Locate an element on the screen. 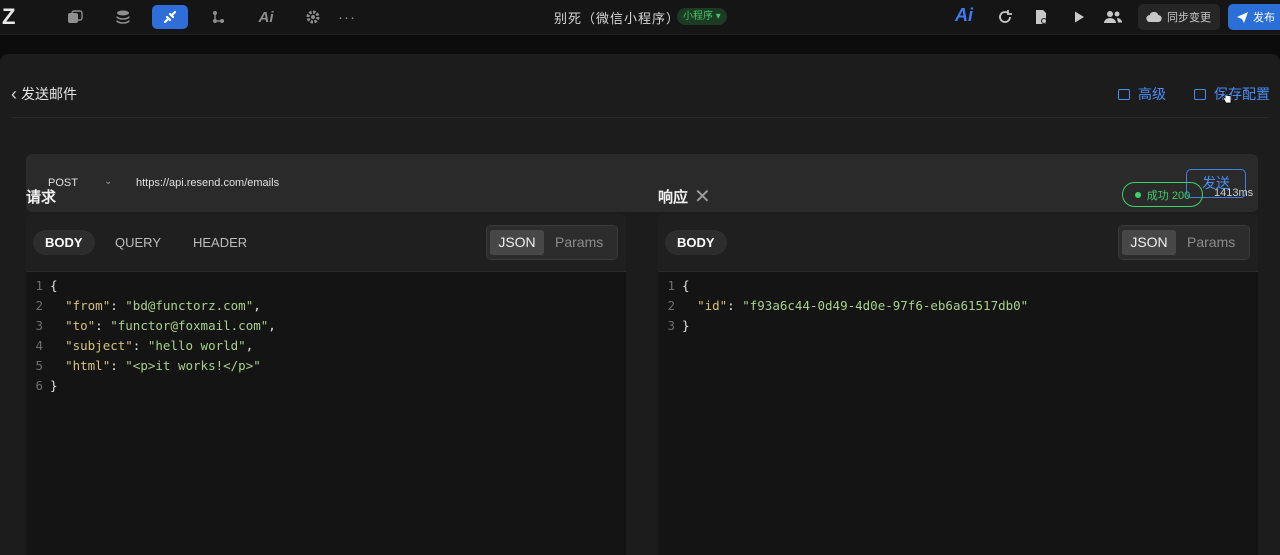 The height and width of the screenshot is (555, 1280). more-icon: ··· is located at coordinates (347, 17).